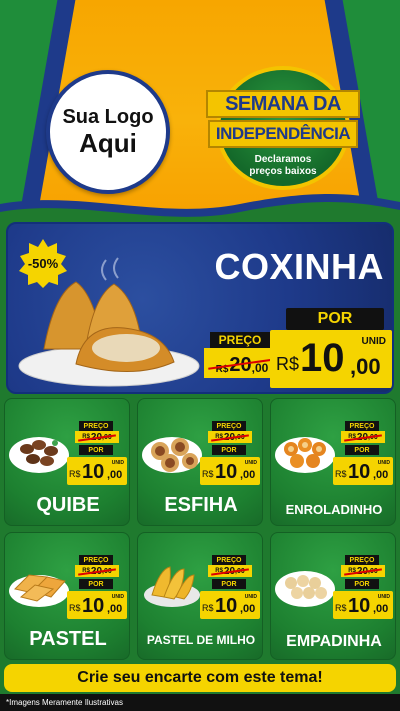 The image size is (400, 711). Describe the element at coordinates (201, 640) in the screenshot. I see `product-name: PASTEL DE MILHO` at that location.